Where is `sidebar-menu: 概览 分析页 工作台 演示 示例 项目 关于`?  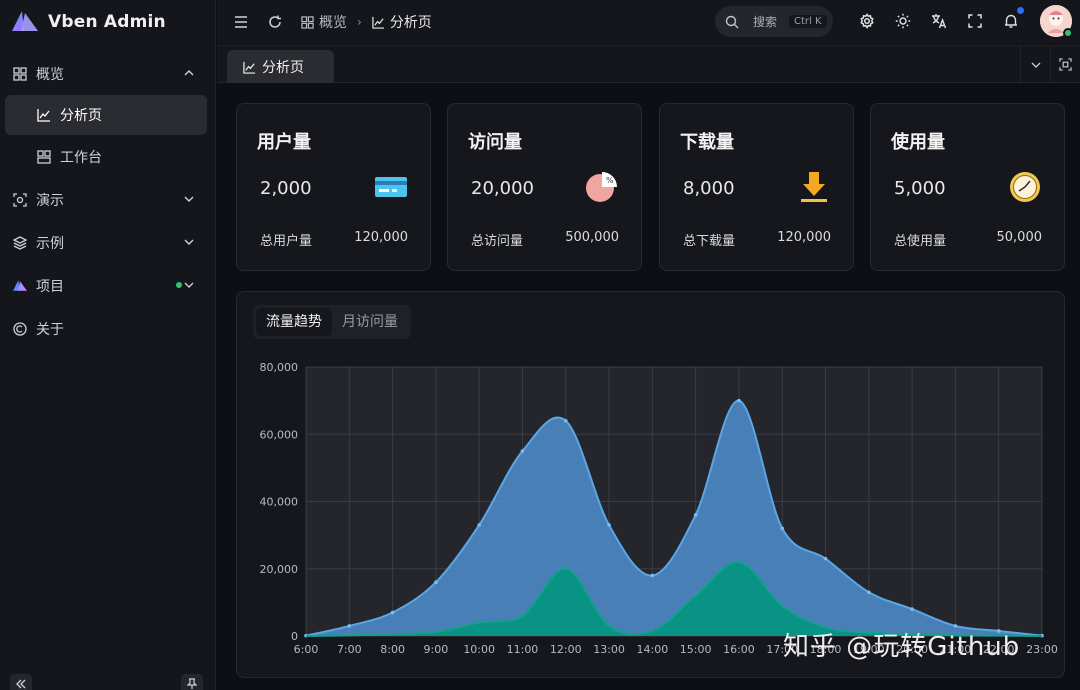
sidebar-menu: 概览 分析页 工作台 演示 示例 项目 关于 is located at coordinates (107, 201).